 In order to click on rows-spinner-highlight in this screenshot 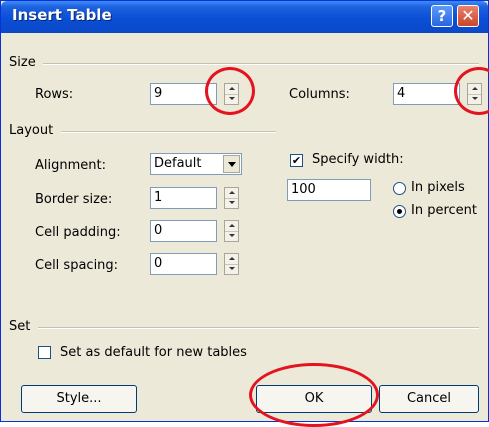, I will do `click(230, 91)`.